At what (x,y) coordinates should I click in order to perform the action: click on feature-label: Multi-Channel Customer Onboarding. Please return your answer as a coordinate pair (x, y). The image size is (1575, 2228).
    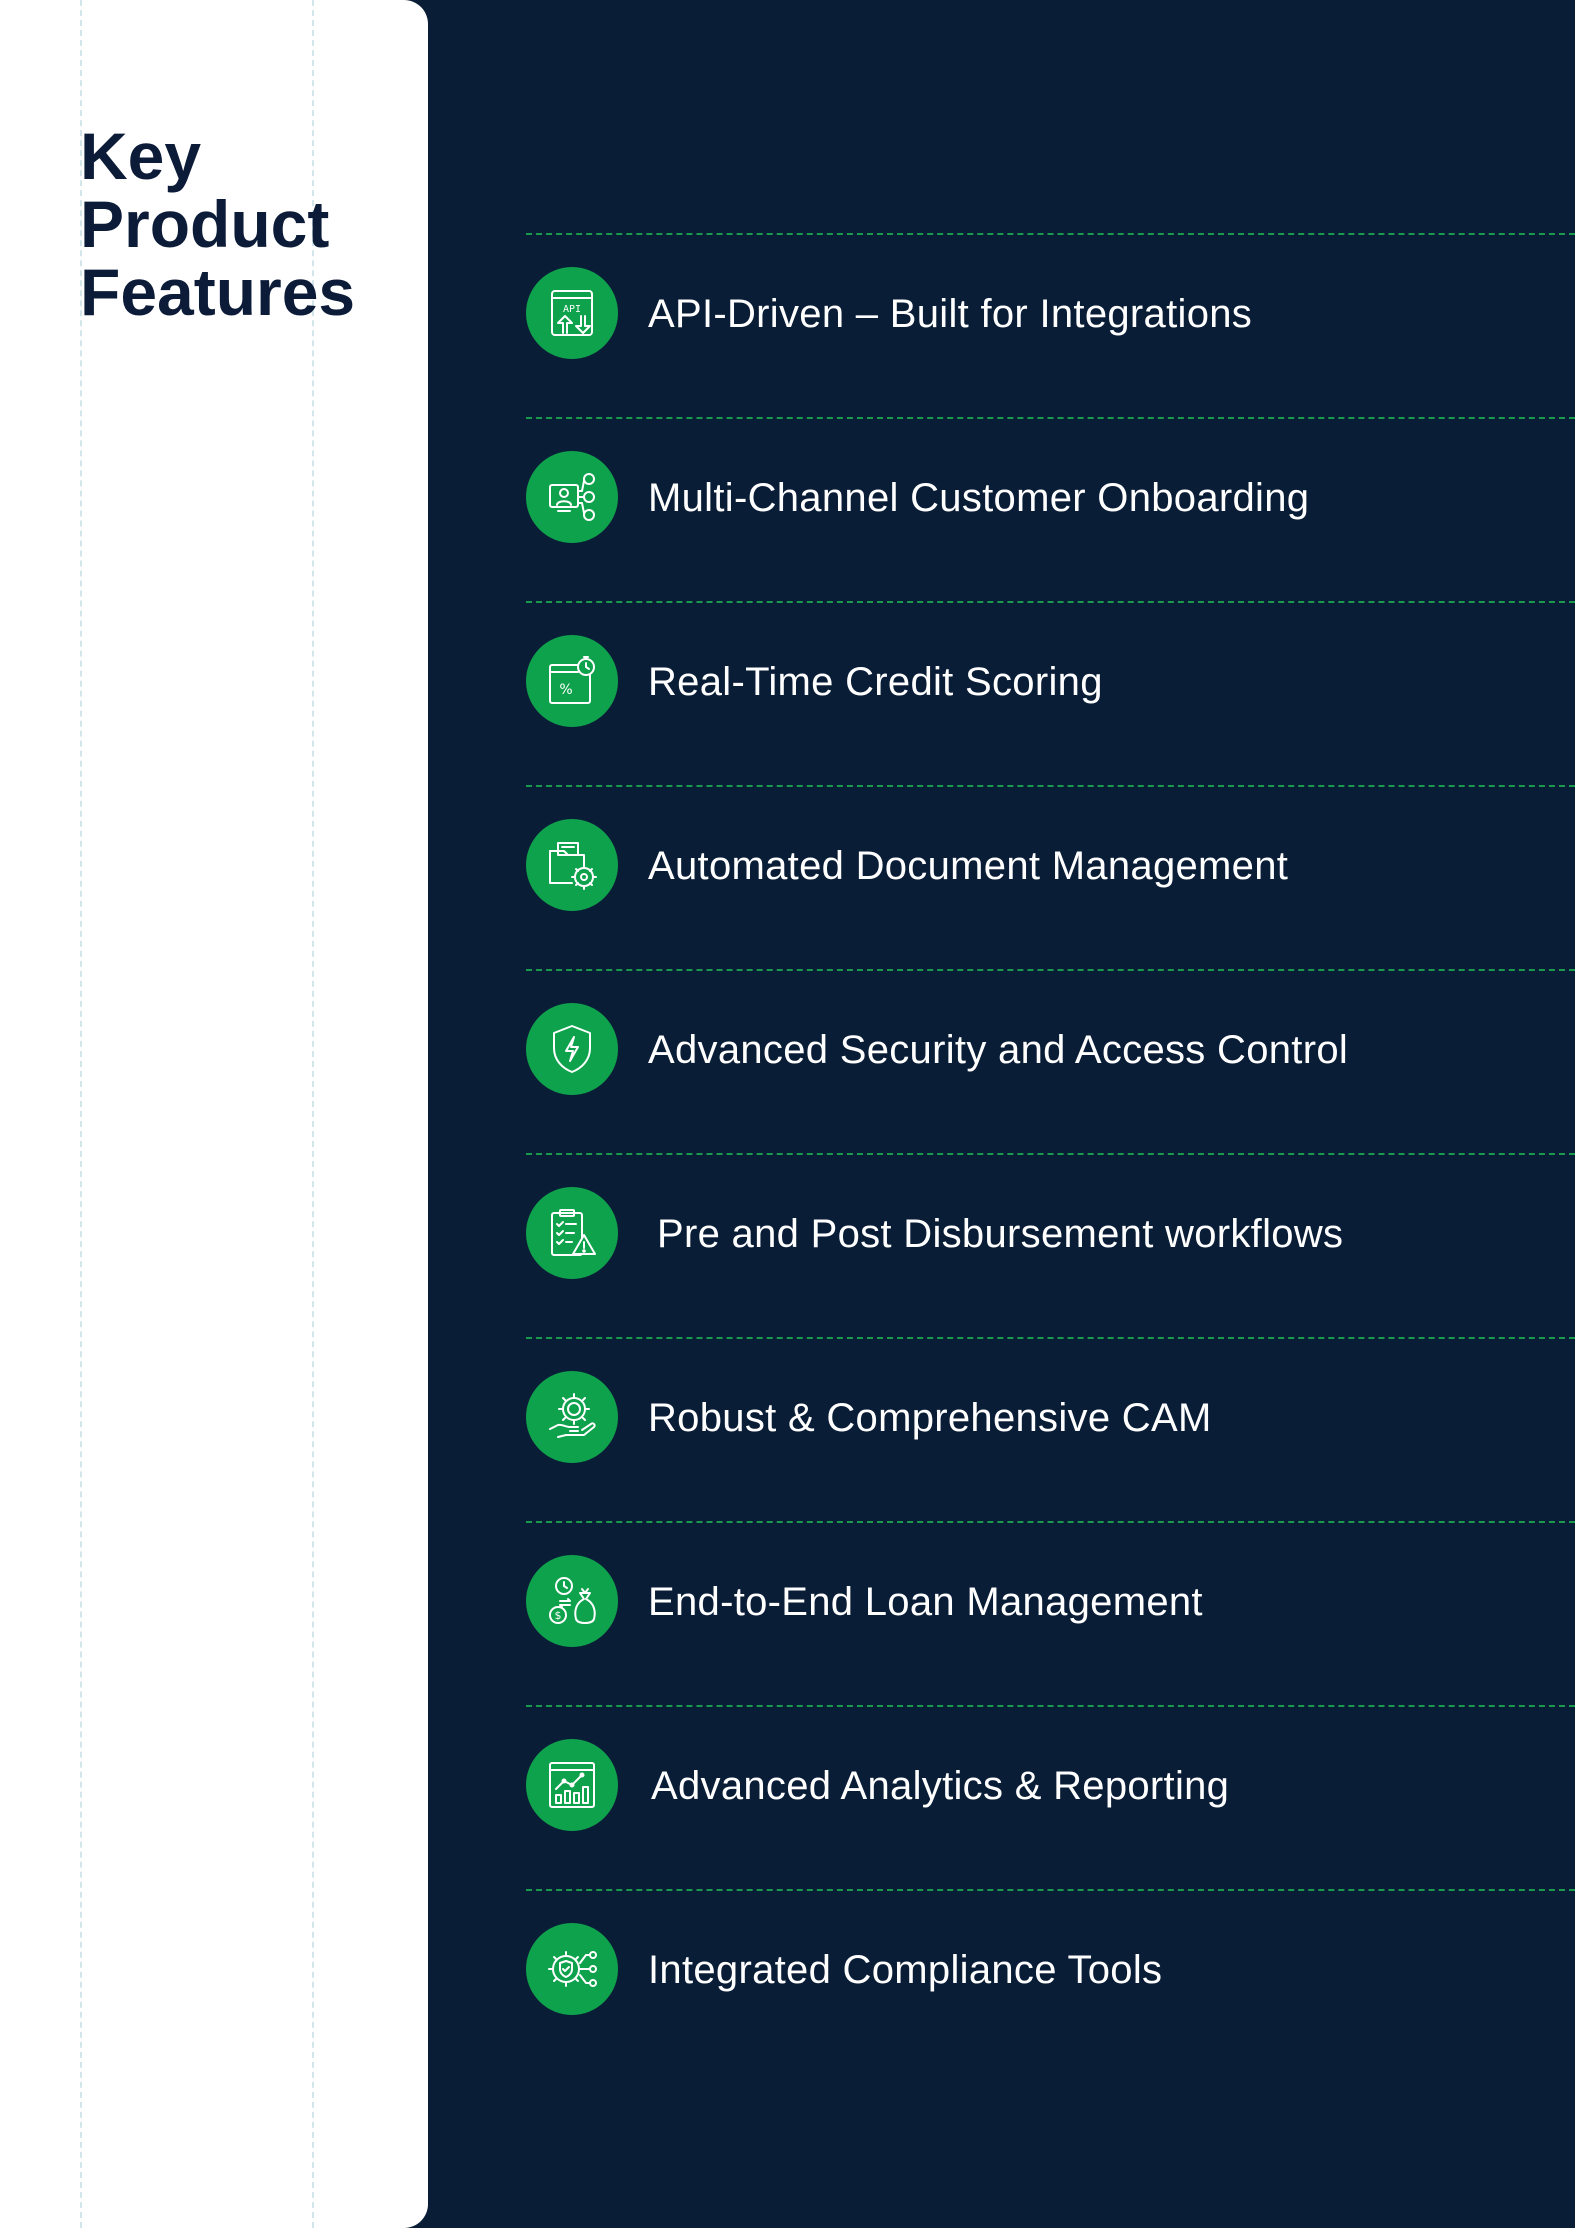
    Looking at the image, I should click on (979, 498).